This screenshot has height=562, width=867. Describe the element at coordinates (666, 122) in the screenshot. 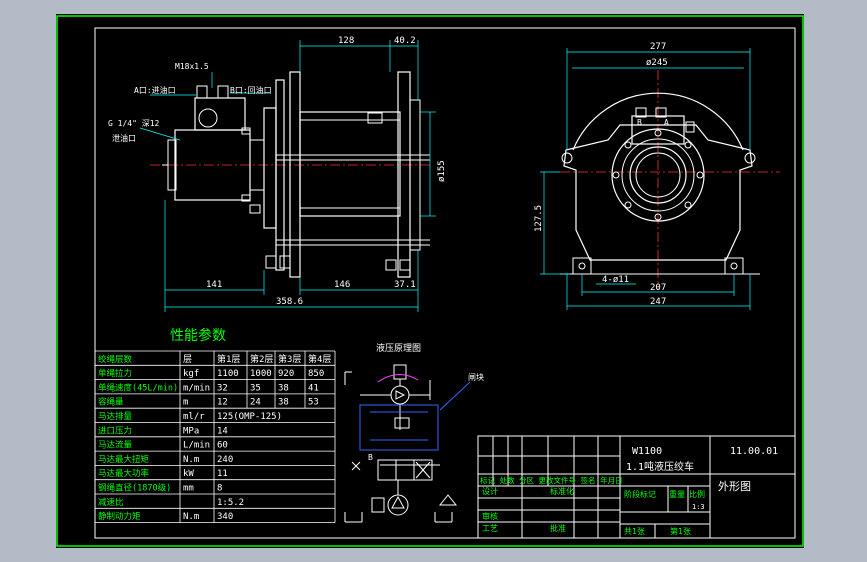

I see `side-port-a: A` at that location.